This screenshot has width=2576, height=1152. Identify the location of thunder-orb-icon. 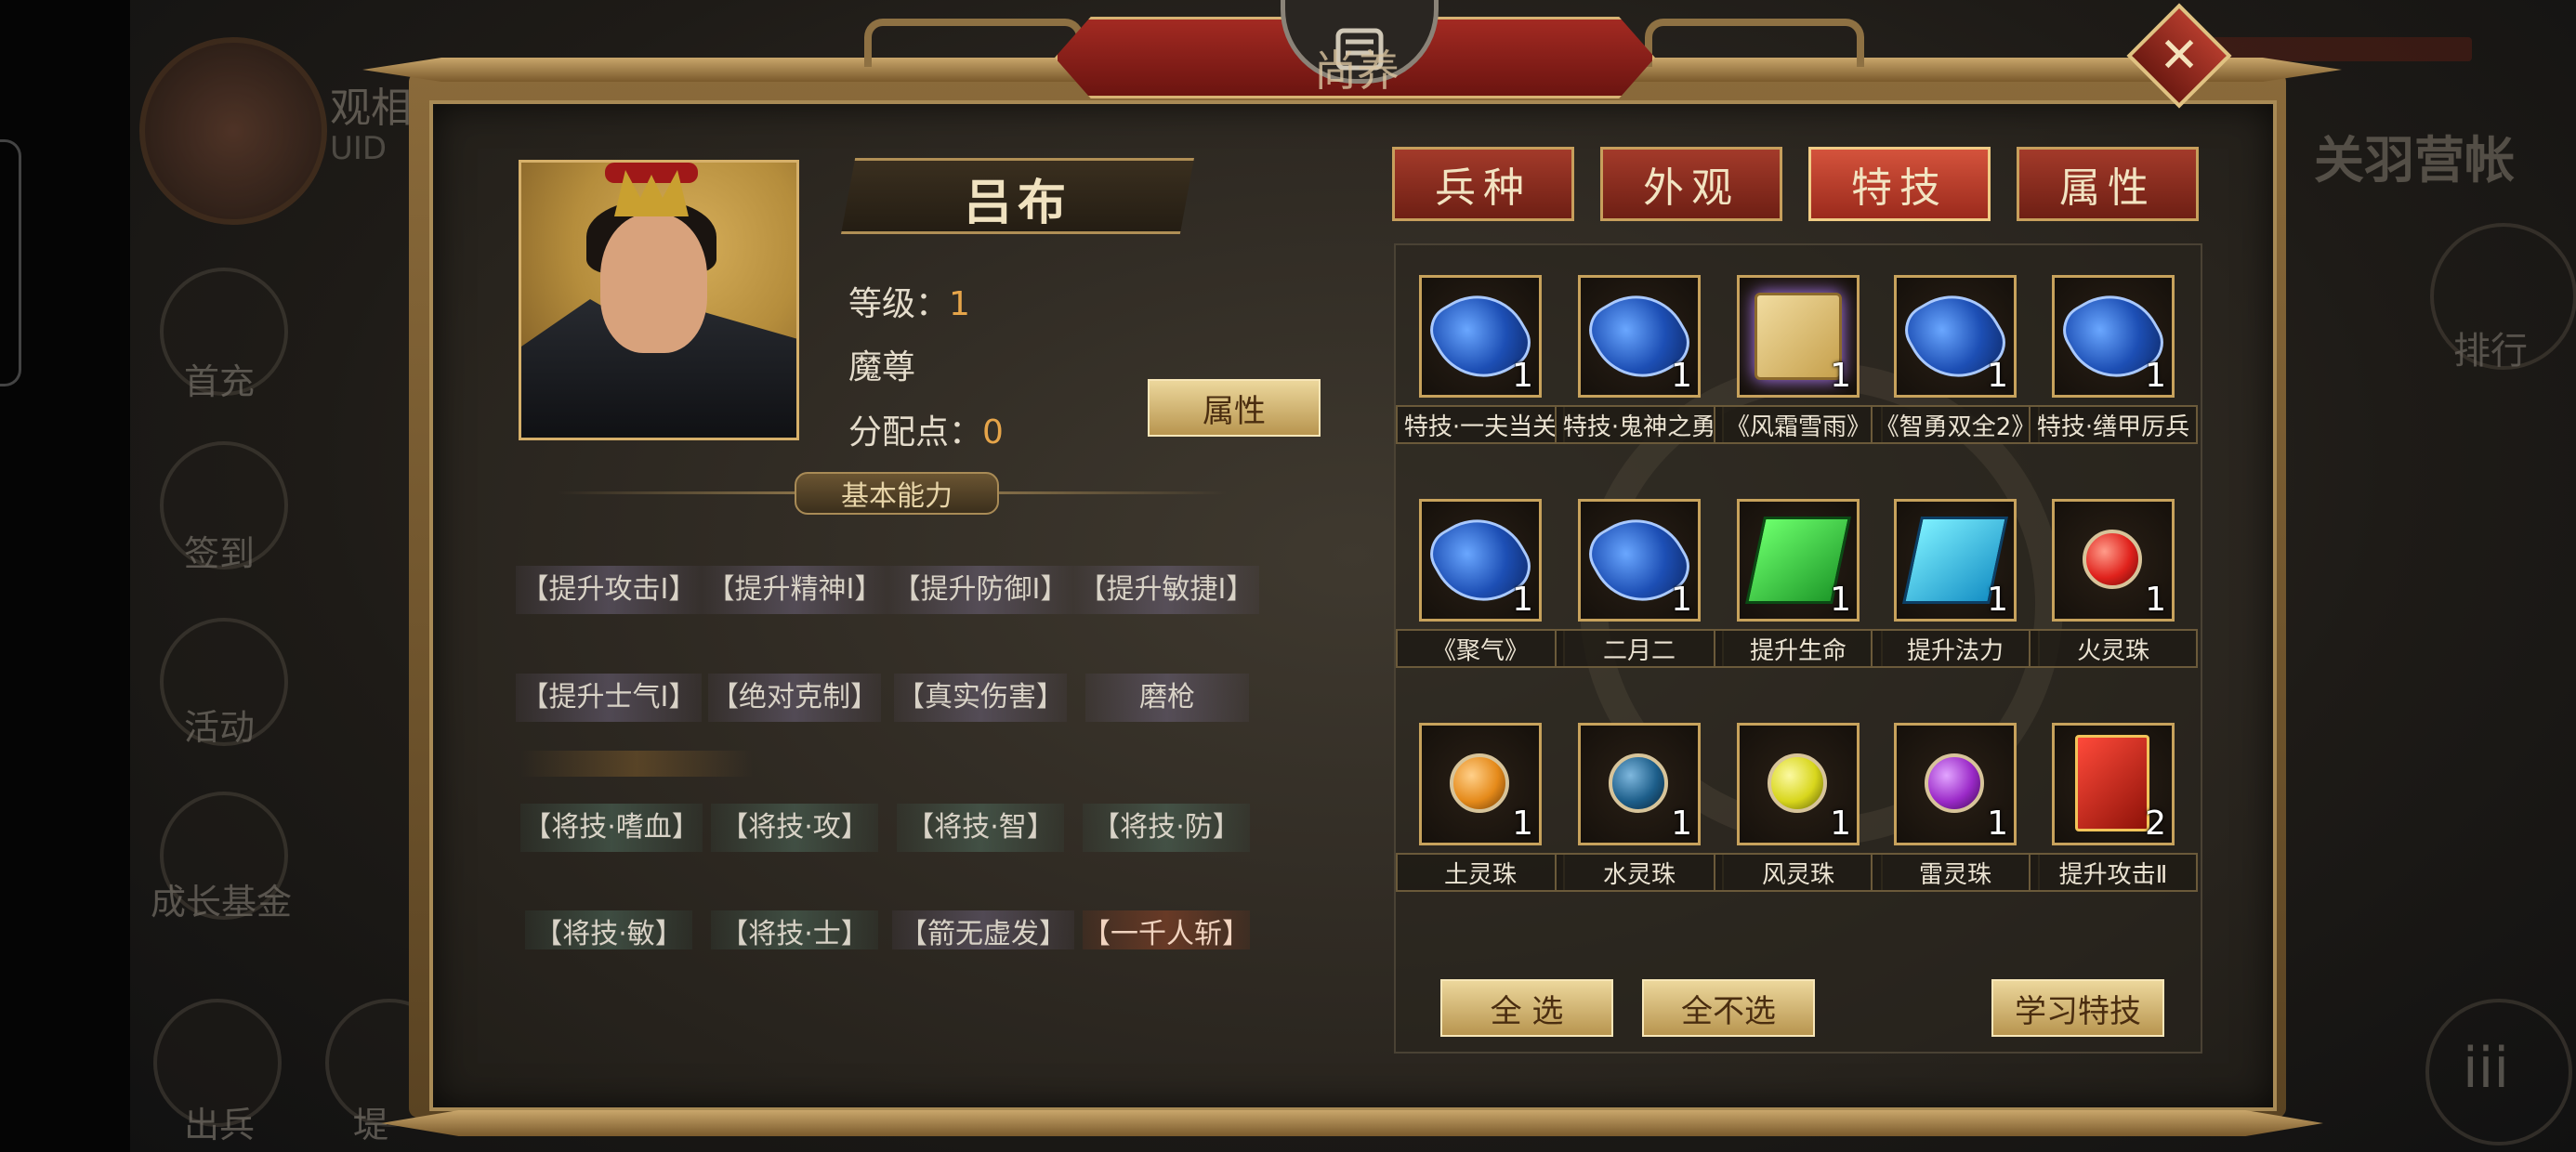
(1954, 783).